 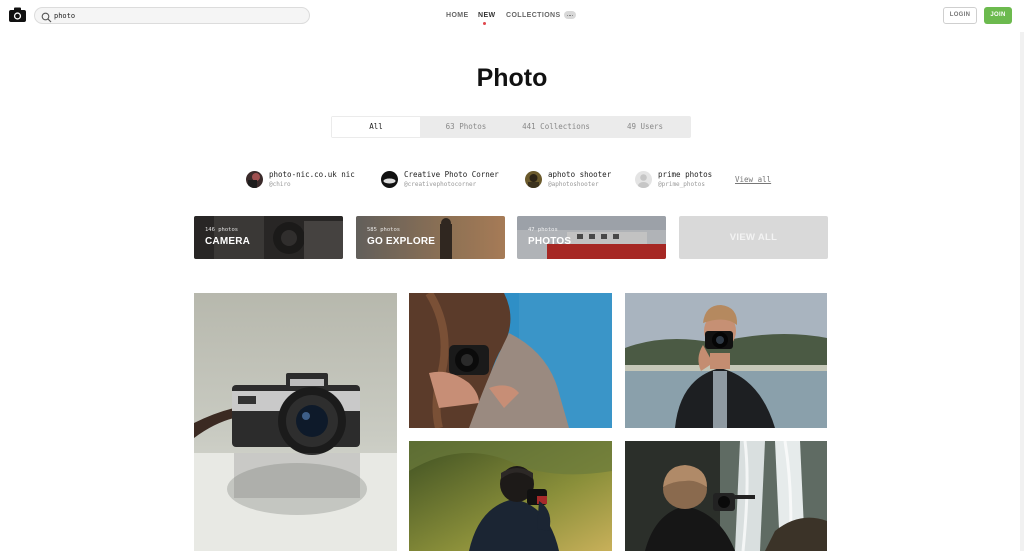 I want to click on collection-count: 585 photos, so click(x=384, y=230).